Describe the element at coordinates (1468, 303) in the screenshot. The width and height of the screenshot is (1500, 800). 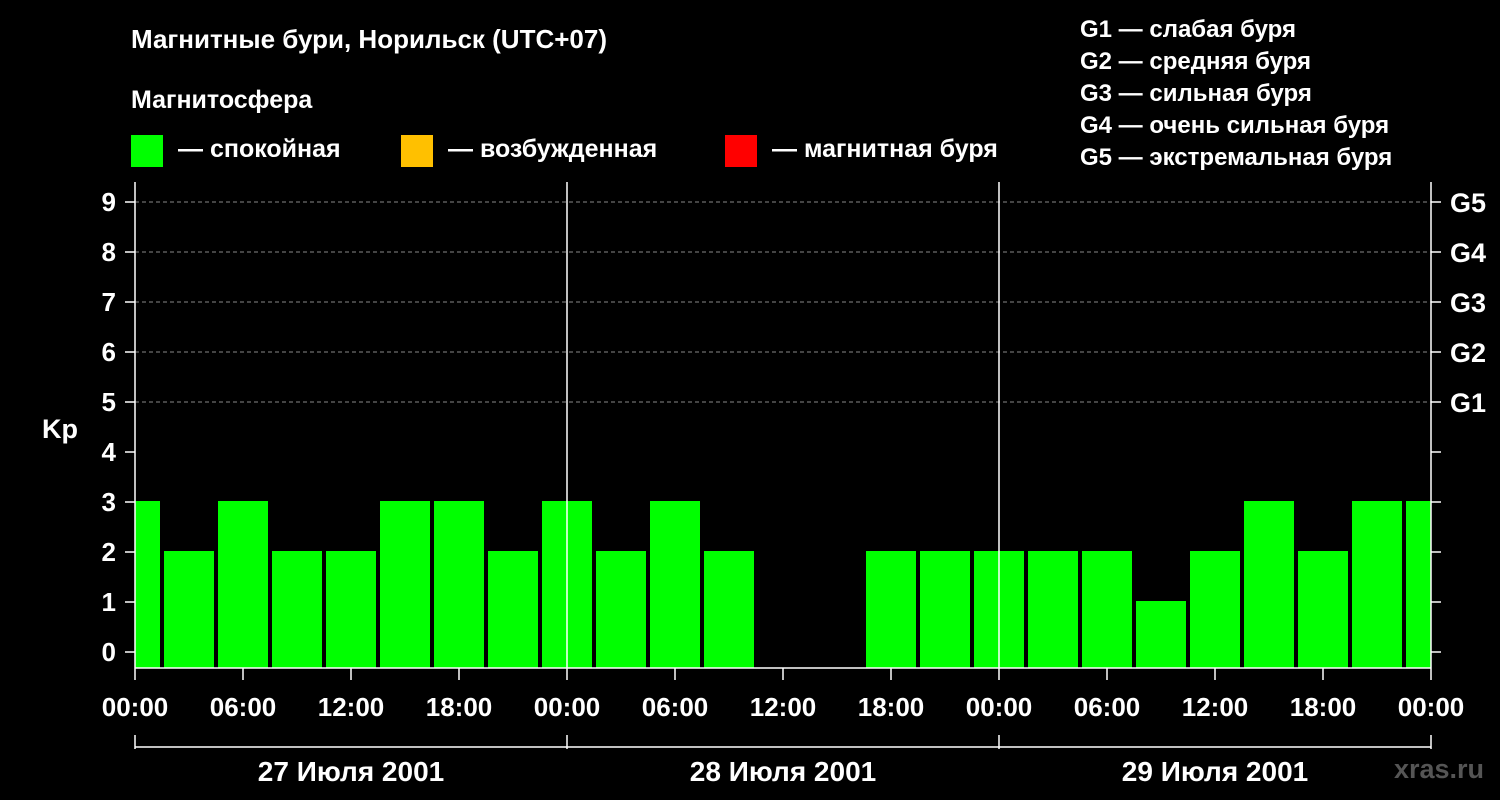
I see `g-level-label: G3` at that location.